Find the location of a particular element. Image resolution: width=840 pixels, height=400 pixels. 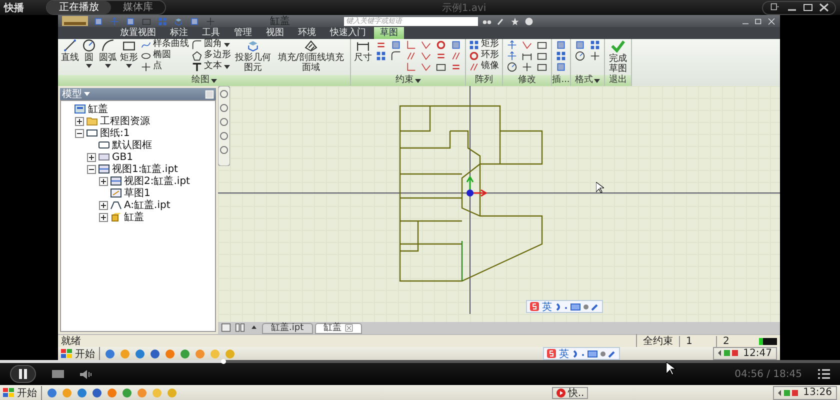

player-tab: 正在播放 is located at coordinates (79, 7).